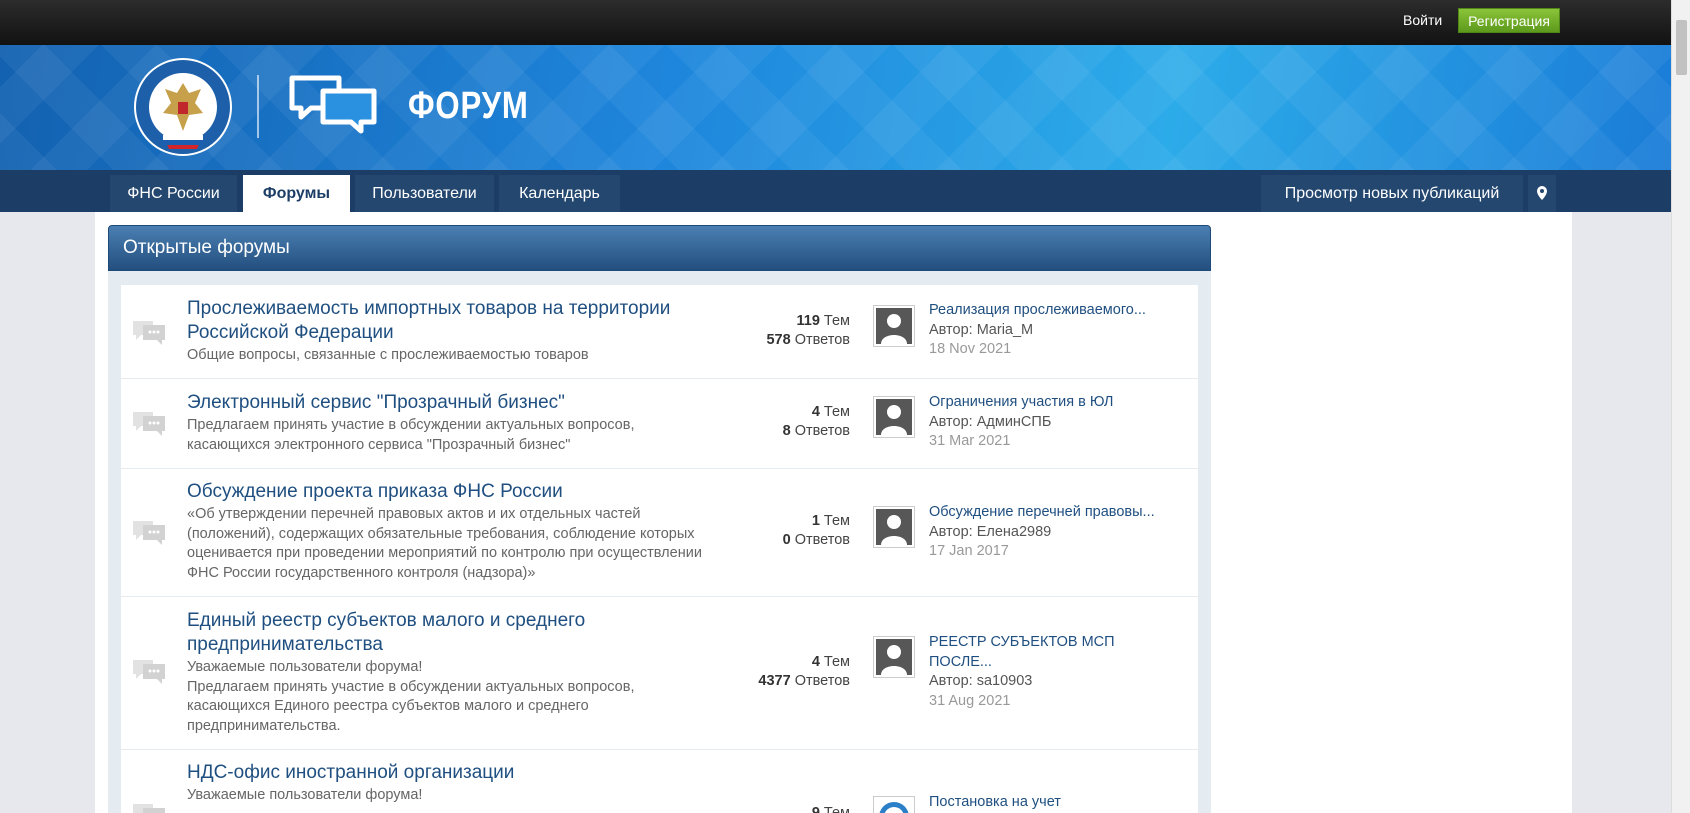  I want to click on location-pin-icon, so click(1542, 193).